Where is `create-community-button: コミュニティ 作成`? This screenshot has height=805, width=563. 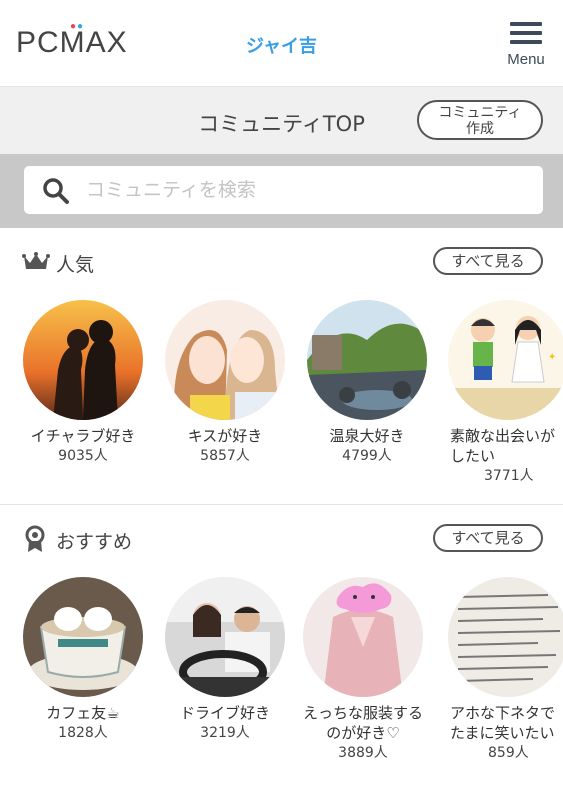 create-community-button: コミュニティ 作成 is located at coordinates (480, 120).